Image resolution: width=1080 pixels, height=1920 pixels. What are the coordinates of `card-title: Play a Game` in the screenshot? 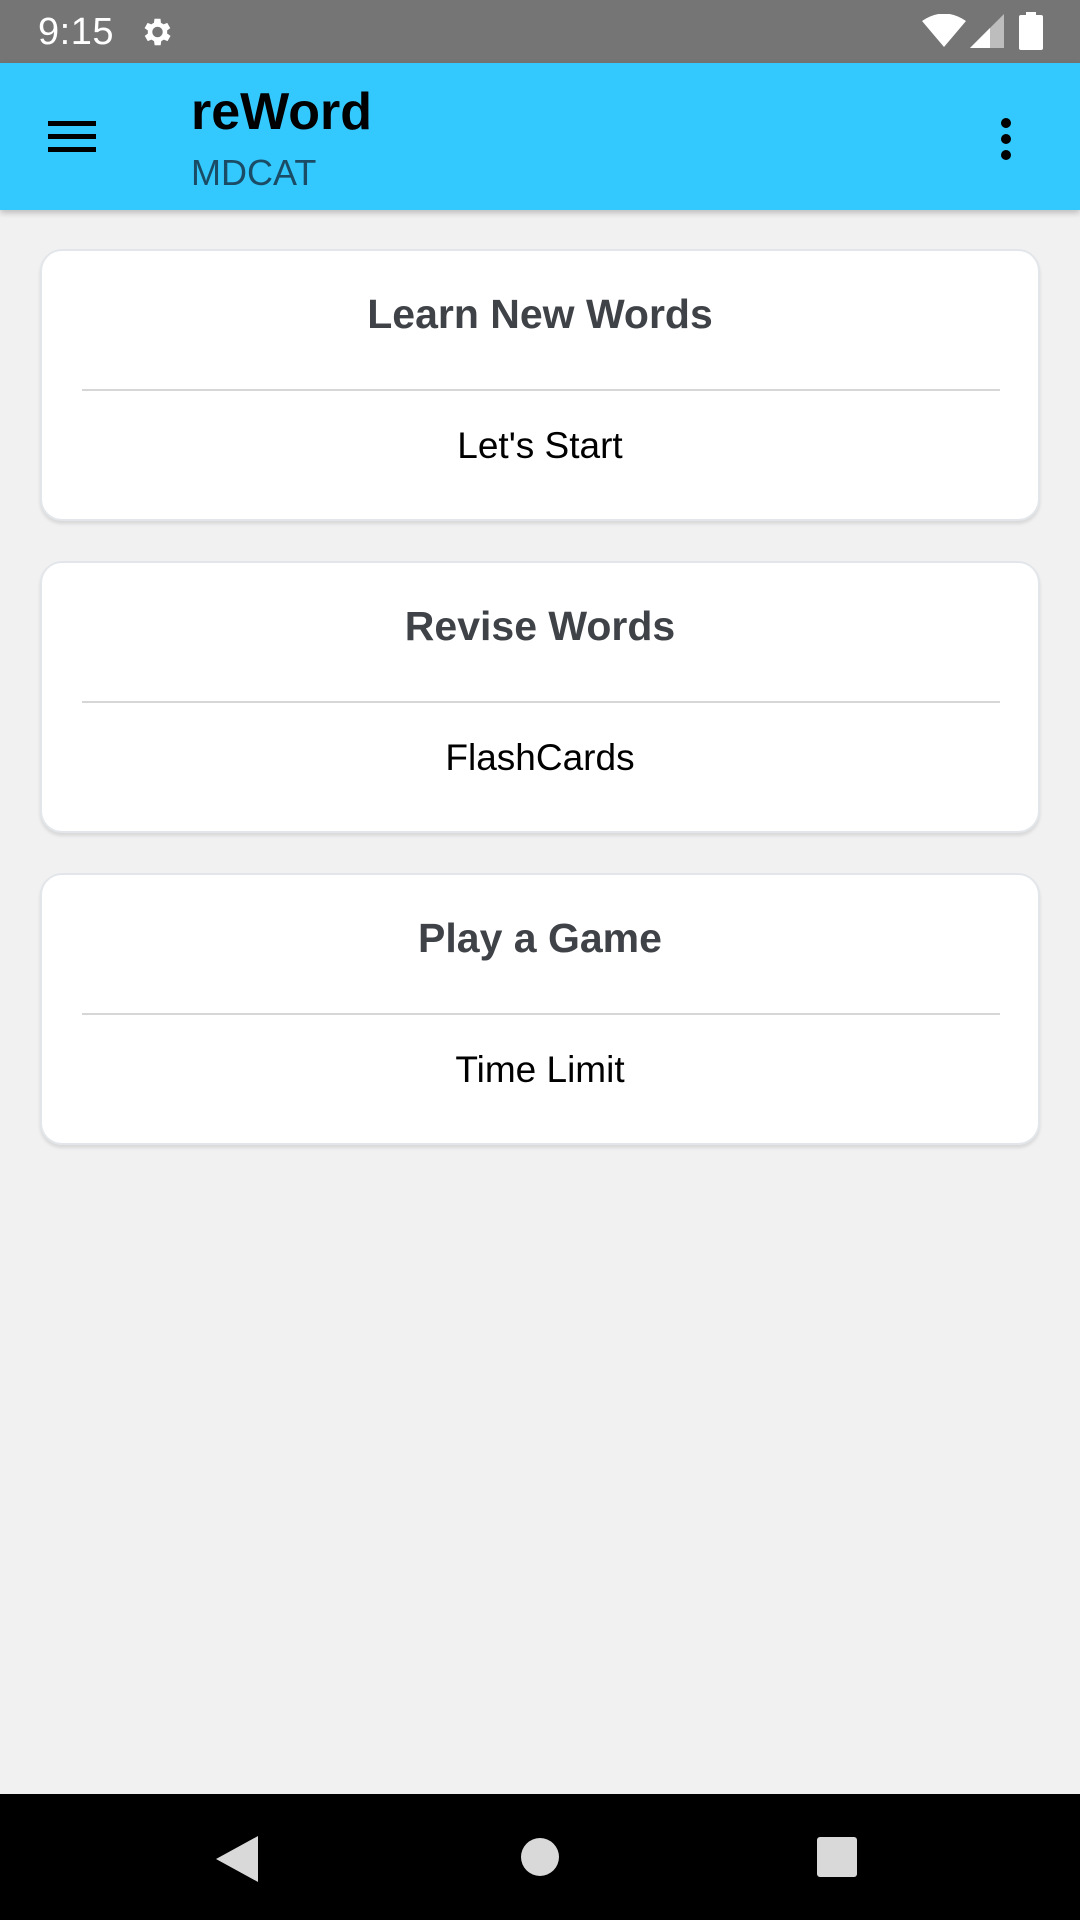 It's located at (540, 938).